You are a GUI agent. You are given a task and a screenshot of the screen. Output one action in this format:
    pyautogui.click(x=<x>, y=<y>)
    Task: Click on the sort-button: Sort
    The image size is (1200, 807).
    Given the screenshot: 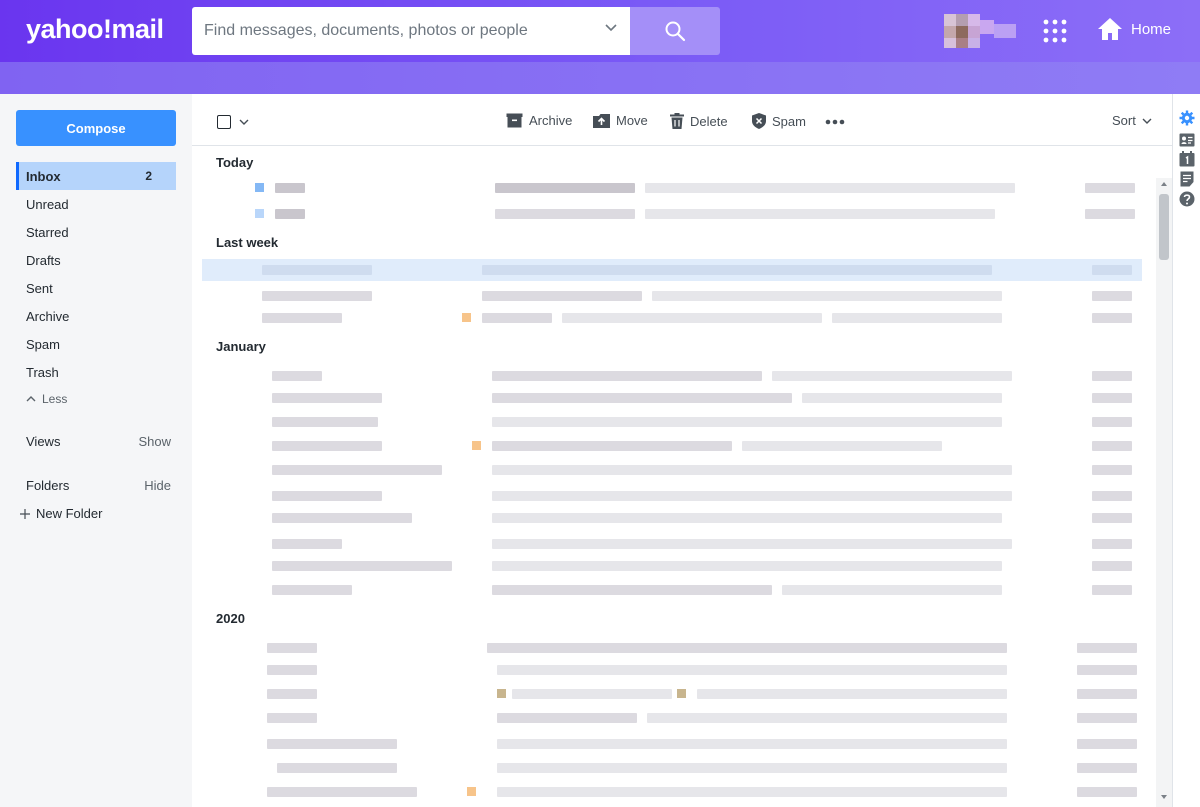 What is the action you would take?
    pyautogui.click(x=1132, y=120)
    